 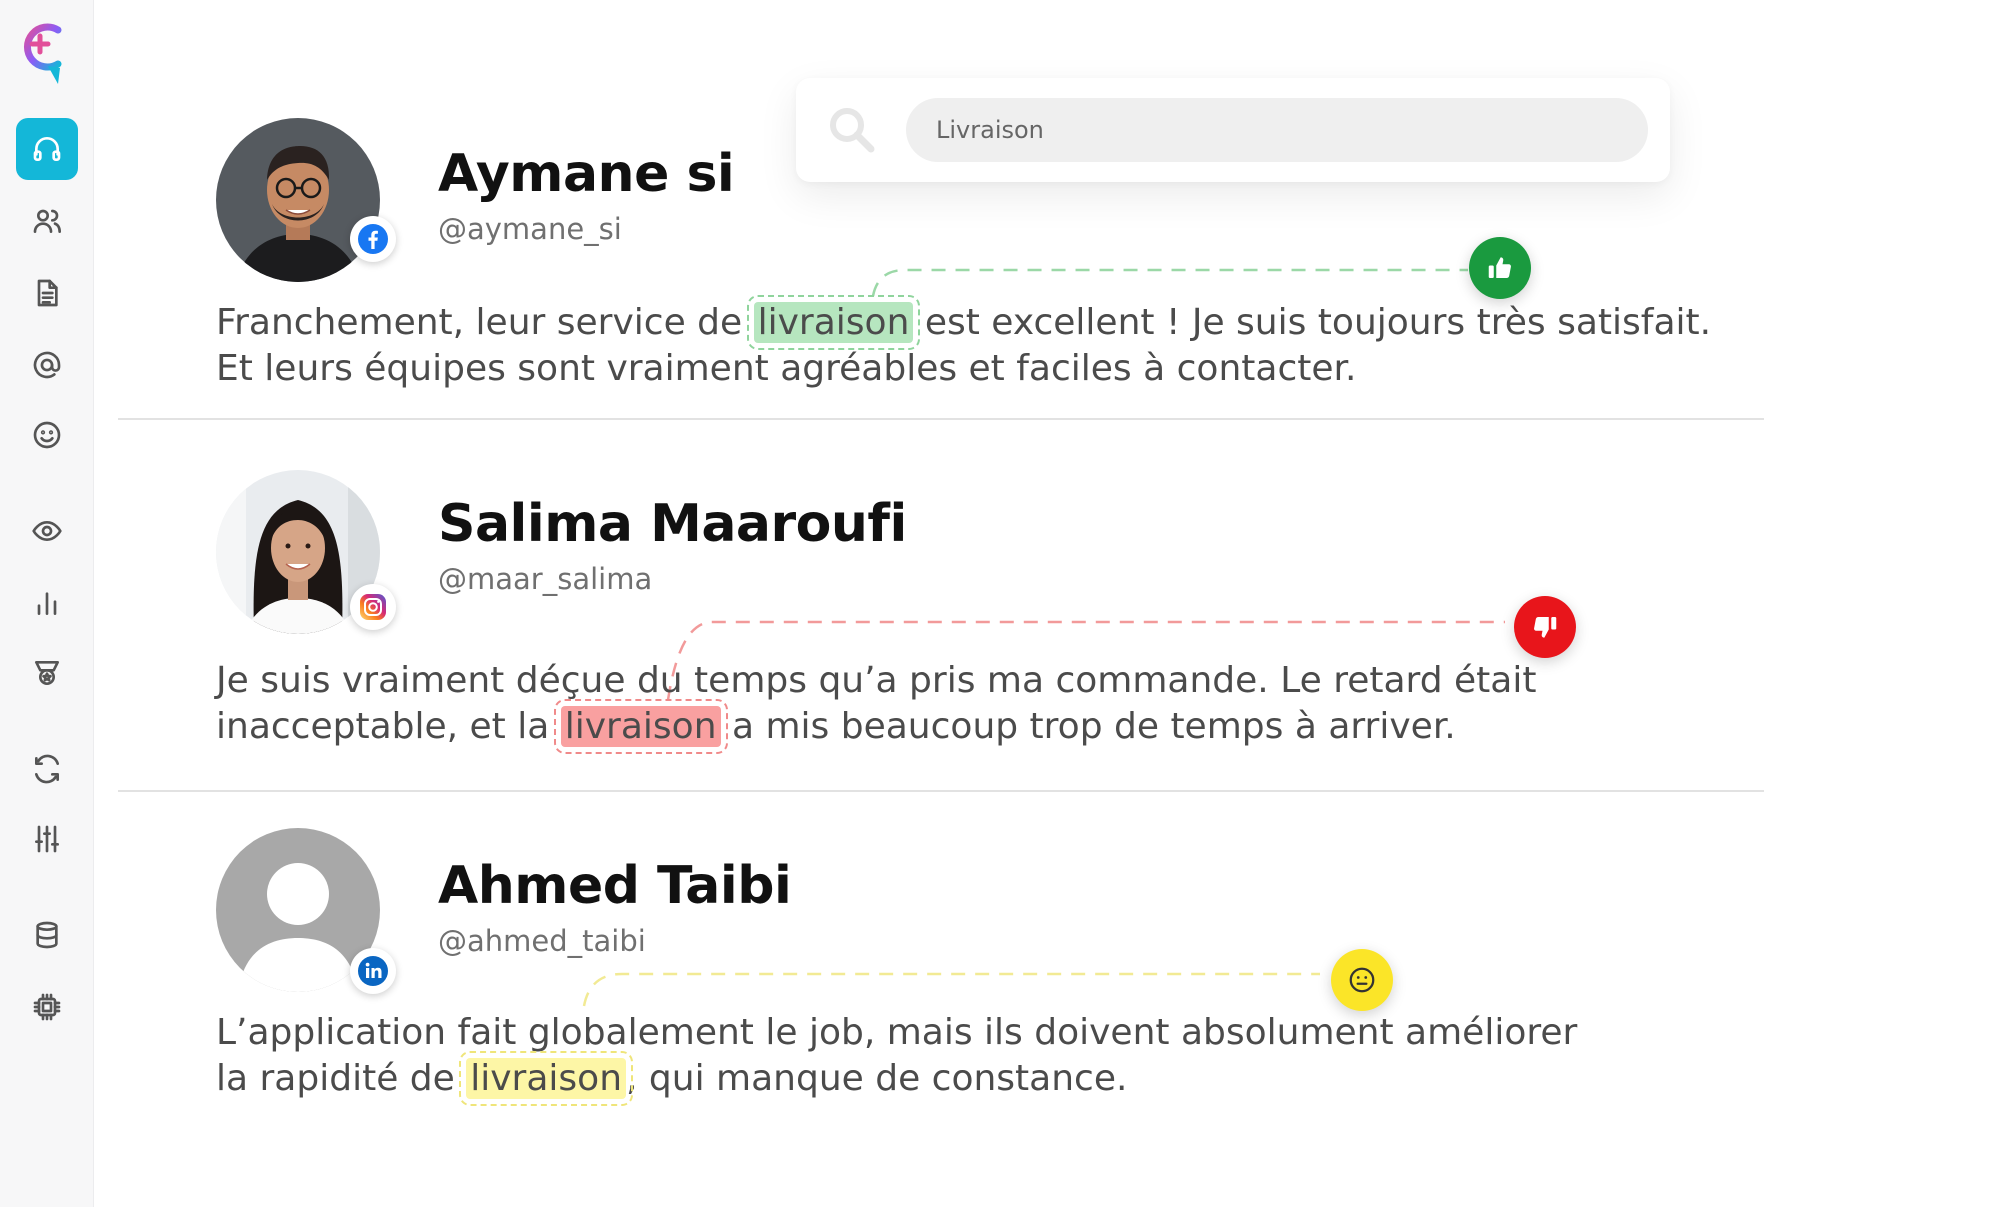 I want to click on eye-icon, so click(x=47, y=531).